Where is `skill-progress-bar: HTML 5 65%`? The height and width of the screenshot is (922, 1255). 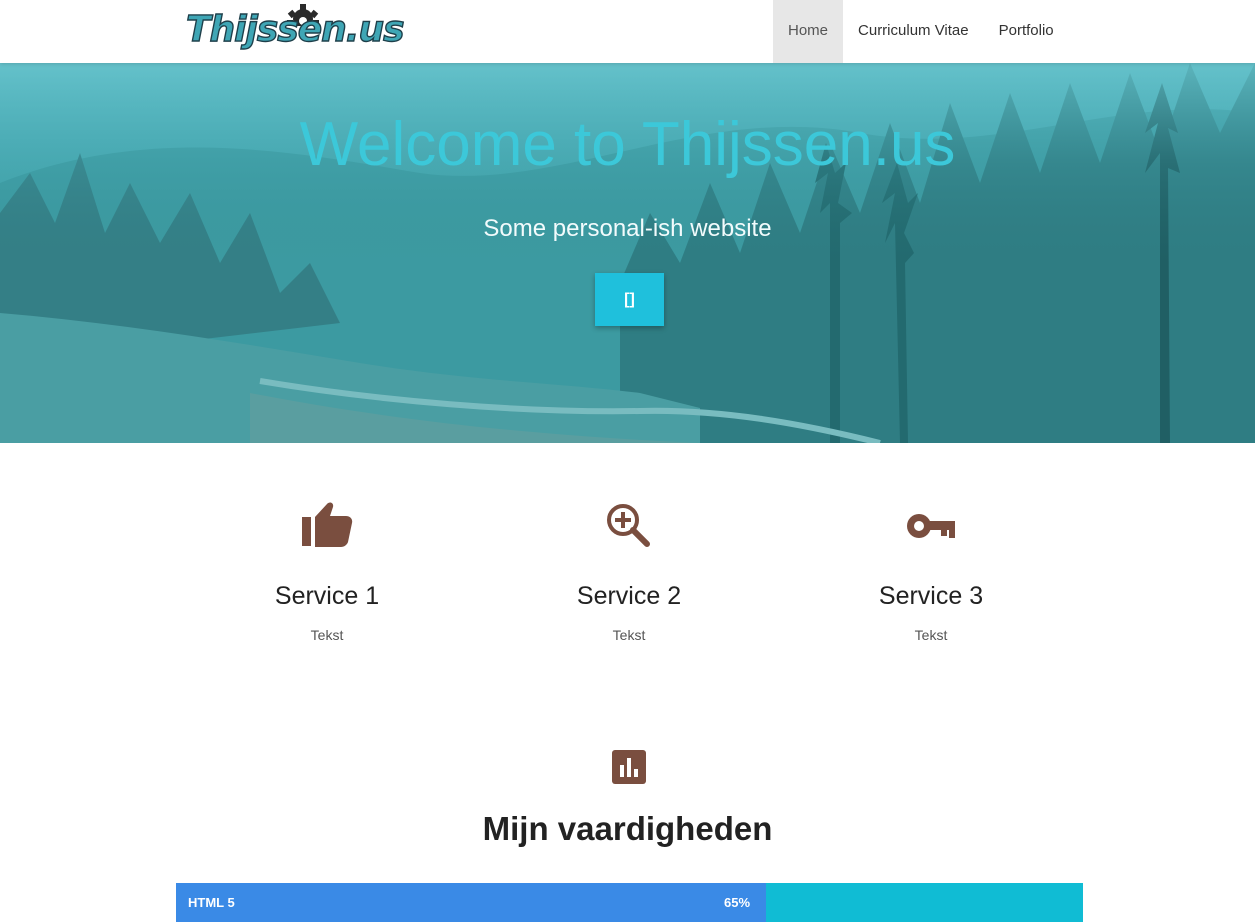 skill-progress-bar: HTML 5 65% is located at coordinates (629, 902).